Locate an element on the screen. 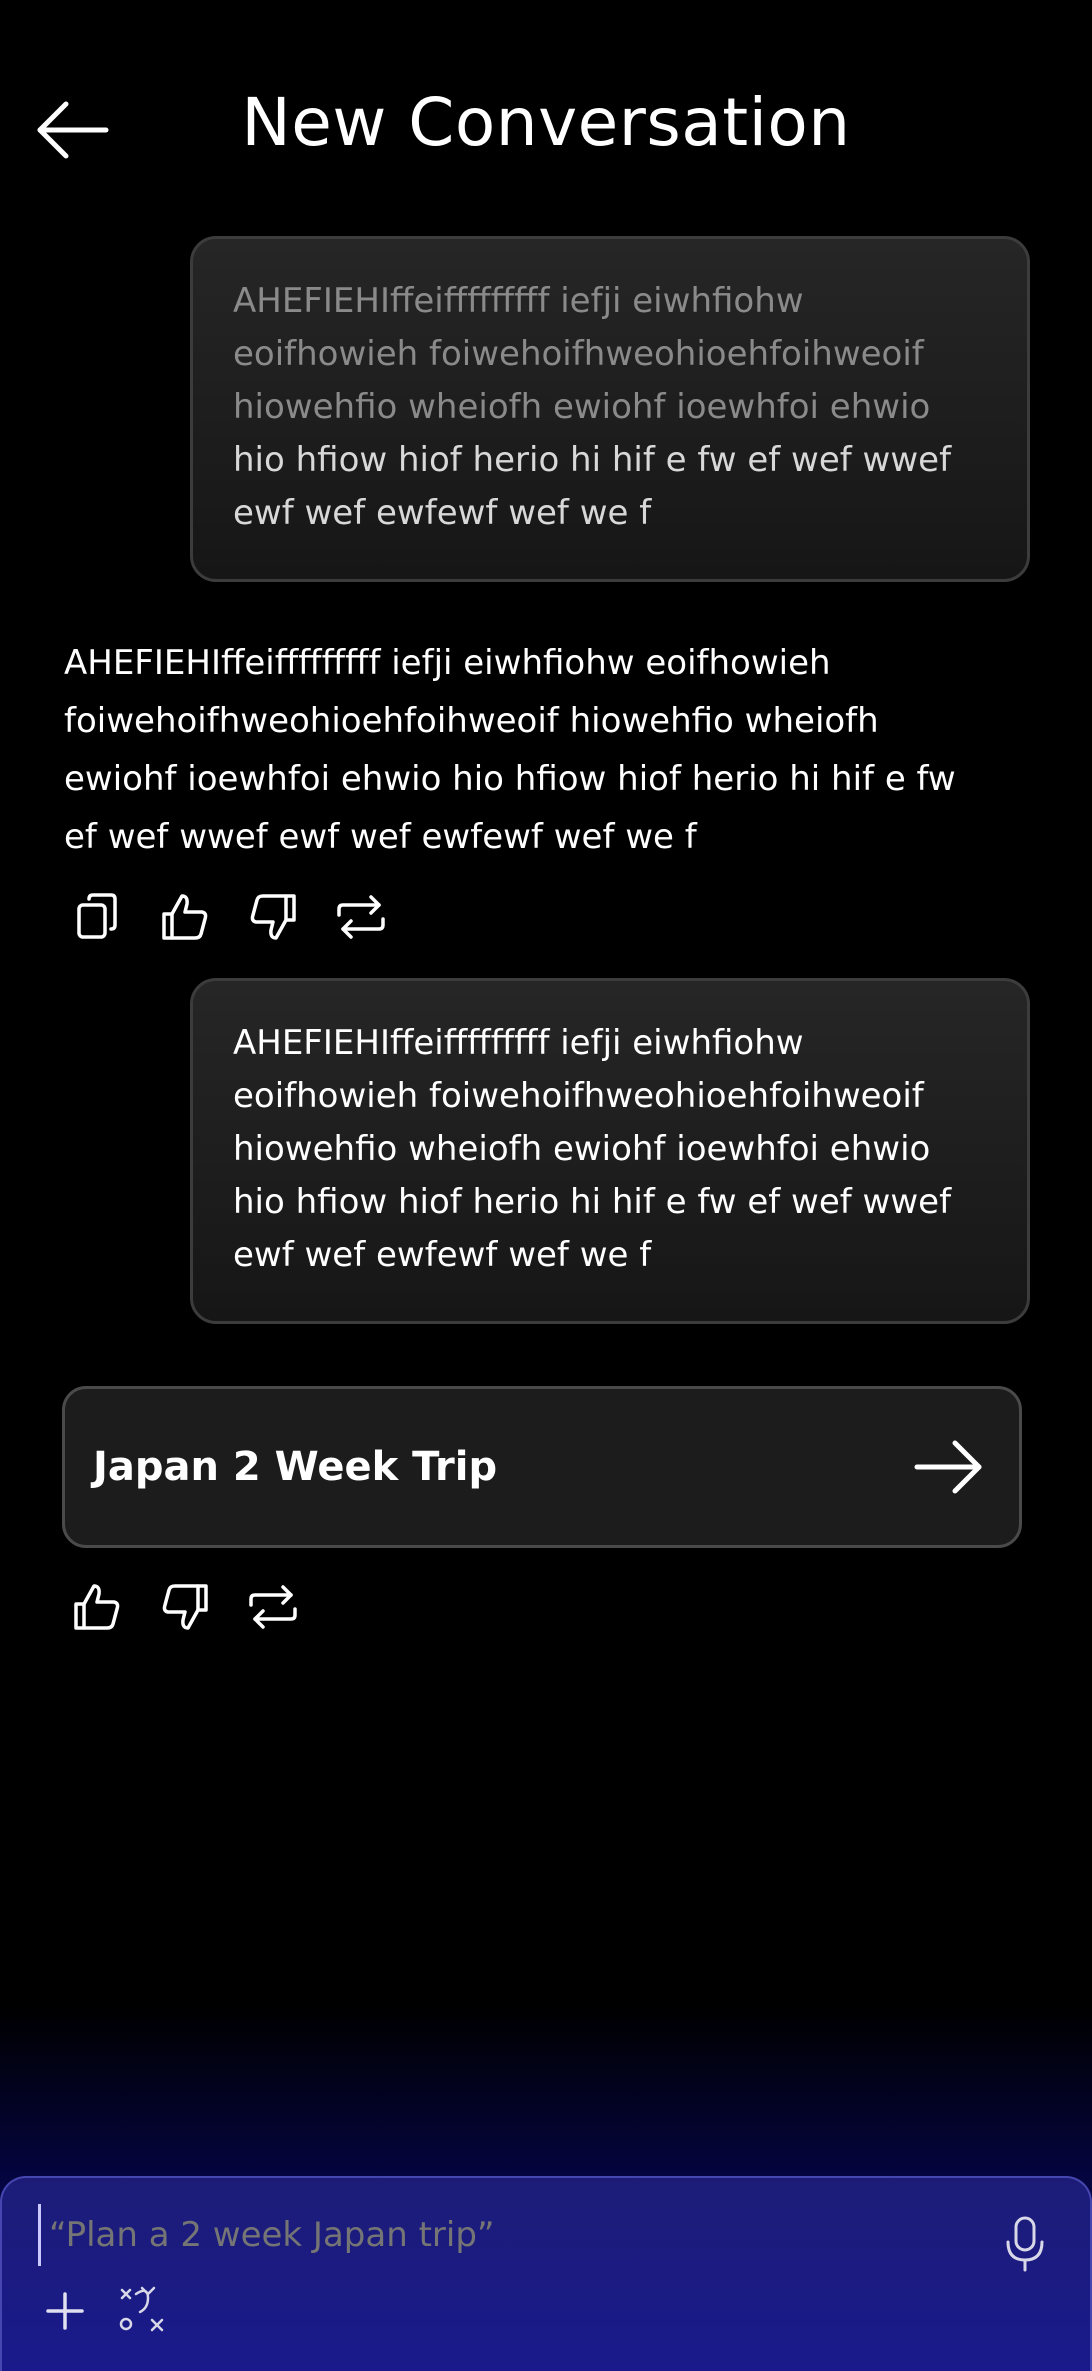 The image size is (1092, 2371). mic-button is located at coordinates (1025, 2244).